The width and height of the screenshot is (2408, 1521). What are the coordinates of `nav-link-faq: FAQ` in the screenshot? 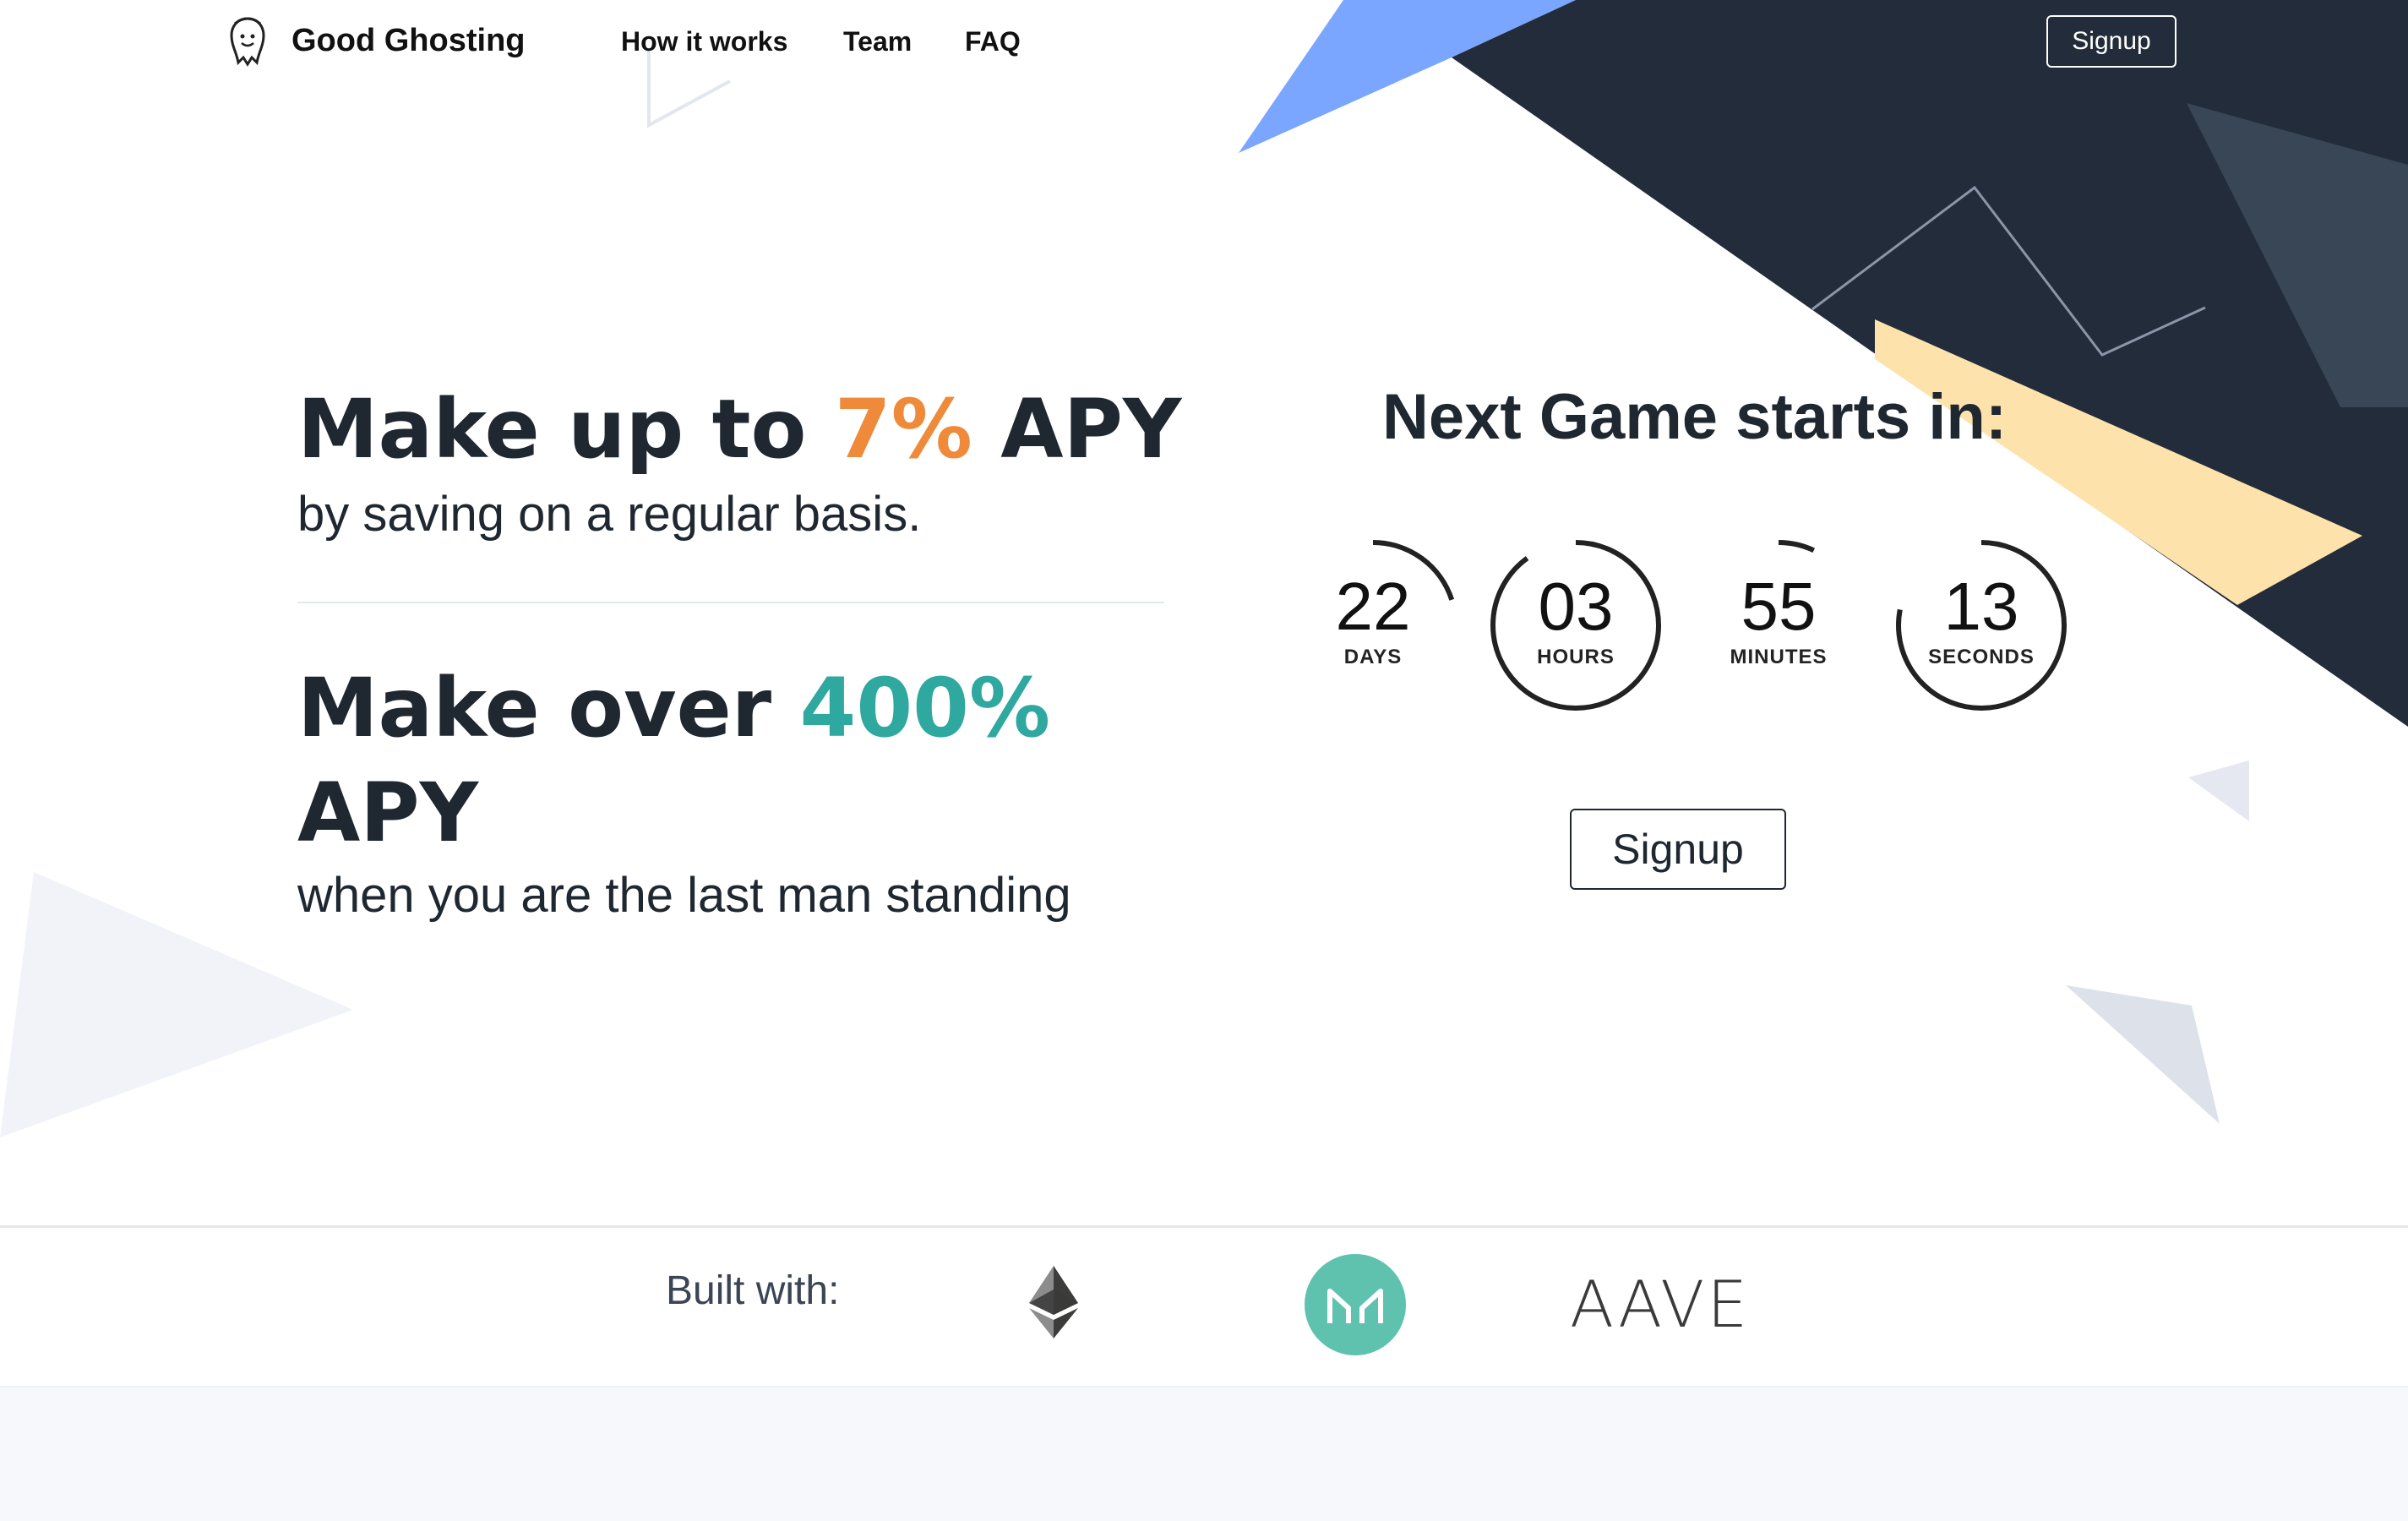 It's located at (993, 41).